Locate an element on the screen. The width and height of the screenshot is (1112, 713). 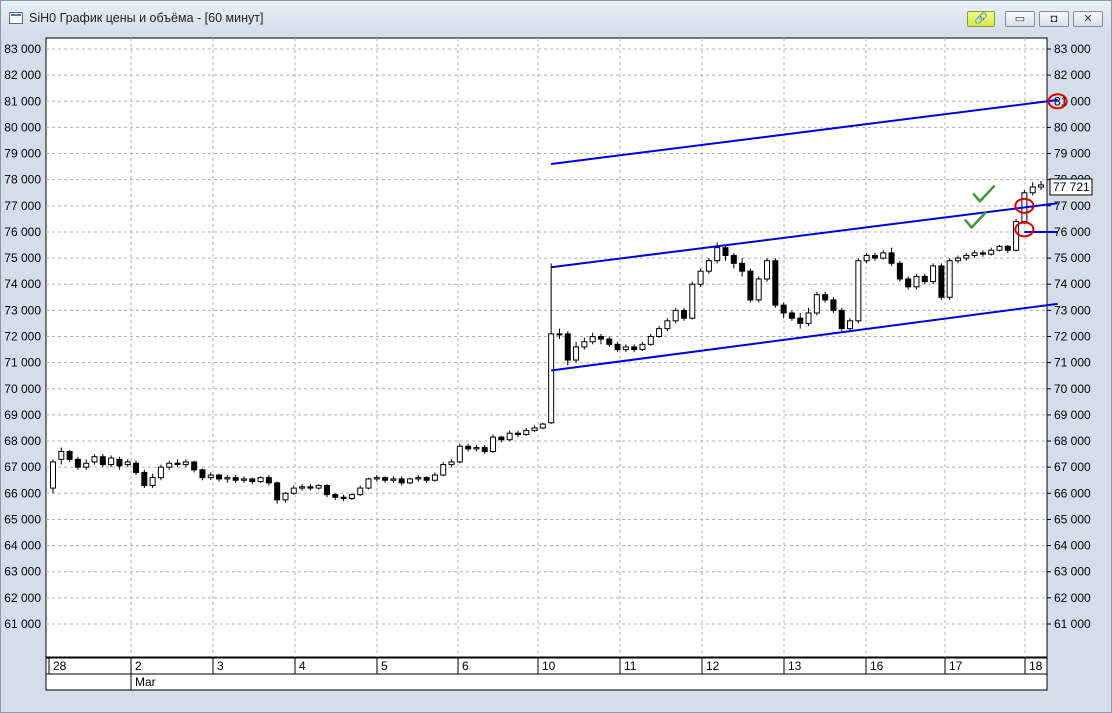
day-label: 4 is located at coordinates (302, 666).